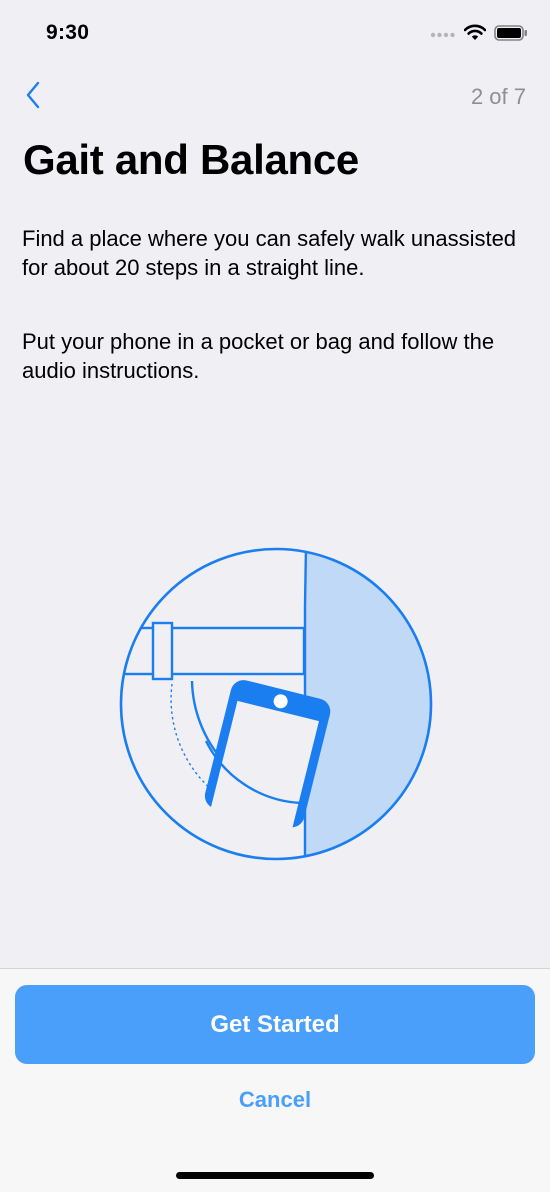  What do you see at coordinates (275, 1175) in the screenshot?
I see `home-indicator` at bounding box center [275, 1175].